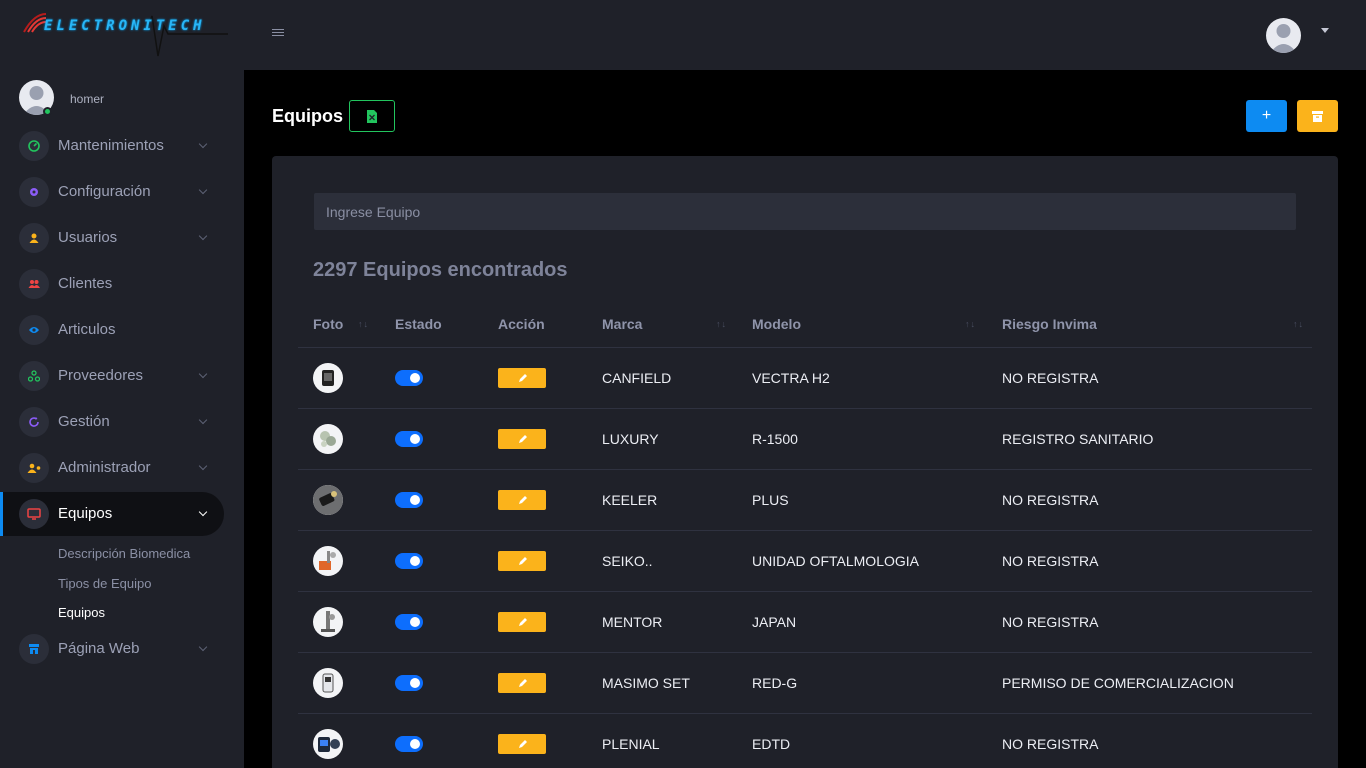 This screenshot has height=768, width=1366. I want to click on sidebar-subitem-equipos: Equipos, so click(81, 612).